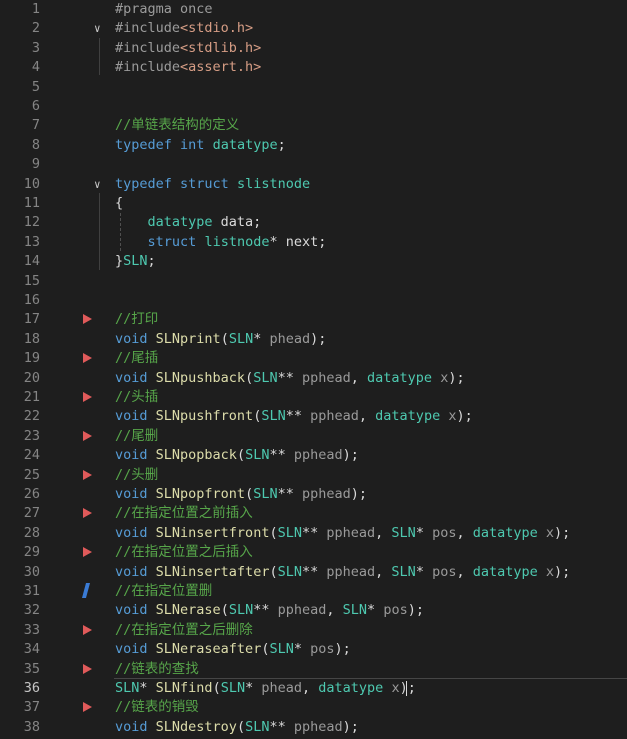 This screenshot has width=627, height=739. What do you see at coordinates (188, 222) in the screenshot?
I see `code-text: datatype data;` at bounding box center [188, 222].